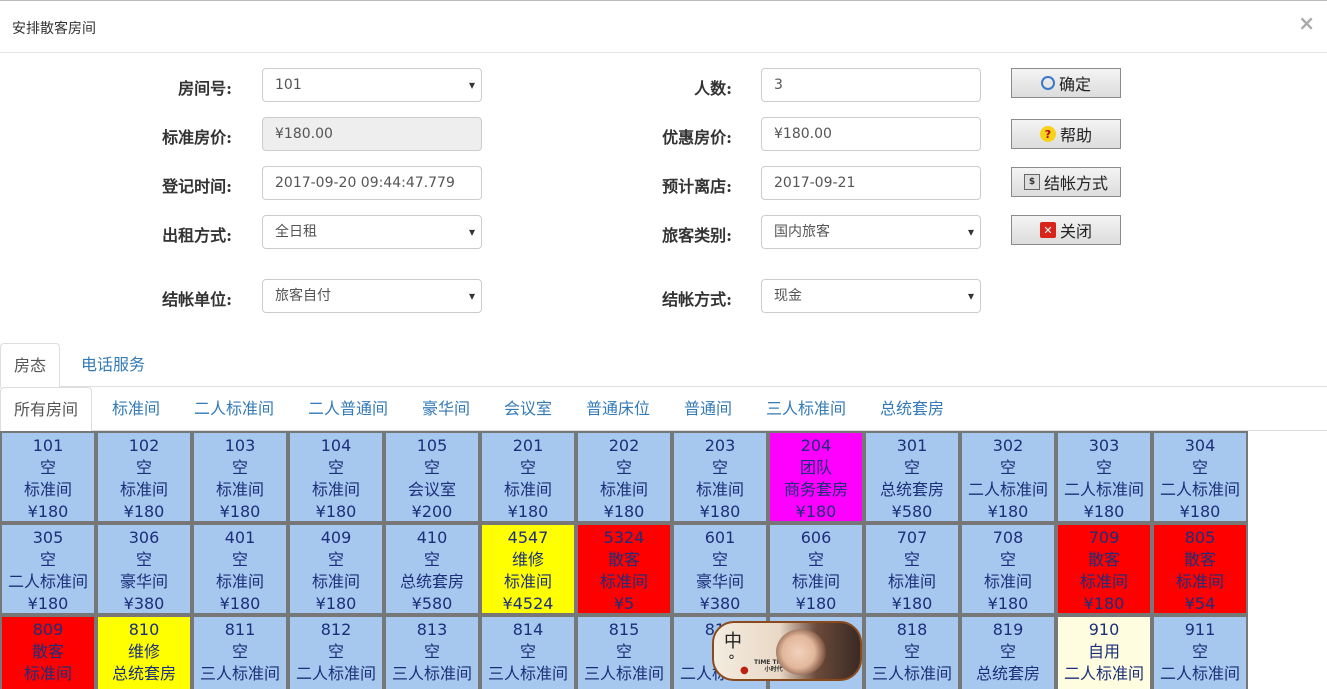  I want to click on room-number-label: 房间号:, so click(205, 88).